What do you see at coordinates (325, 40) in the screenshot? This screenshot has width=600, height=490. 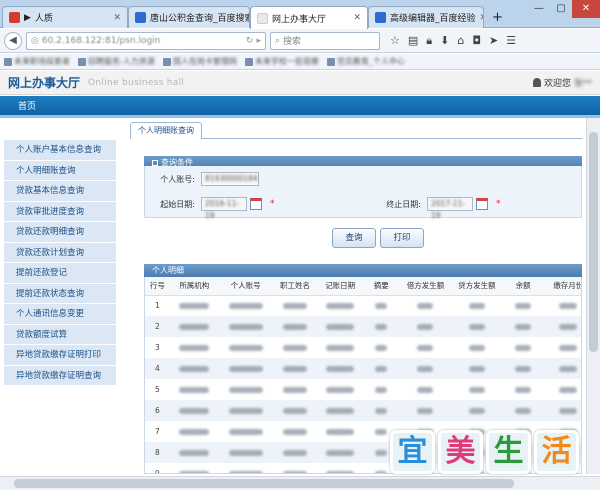 I see `search-input: ⌕ 搜索` at bounding box center [325, 40].